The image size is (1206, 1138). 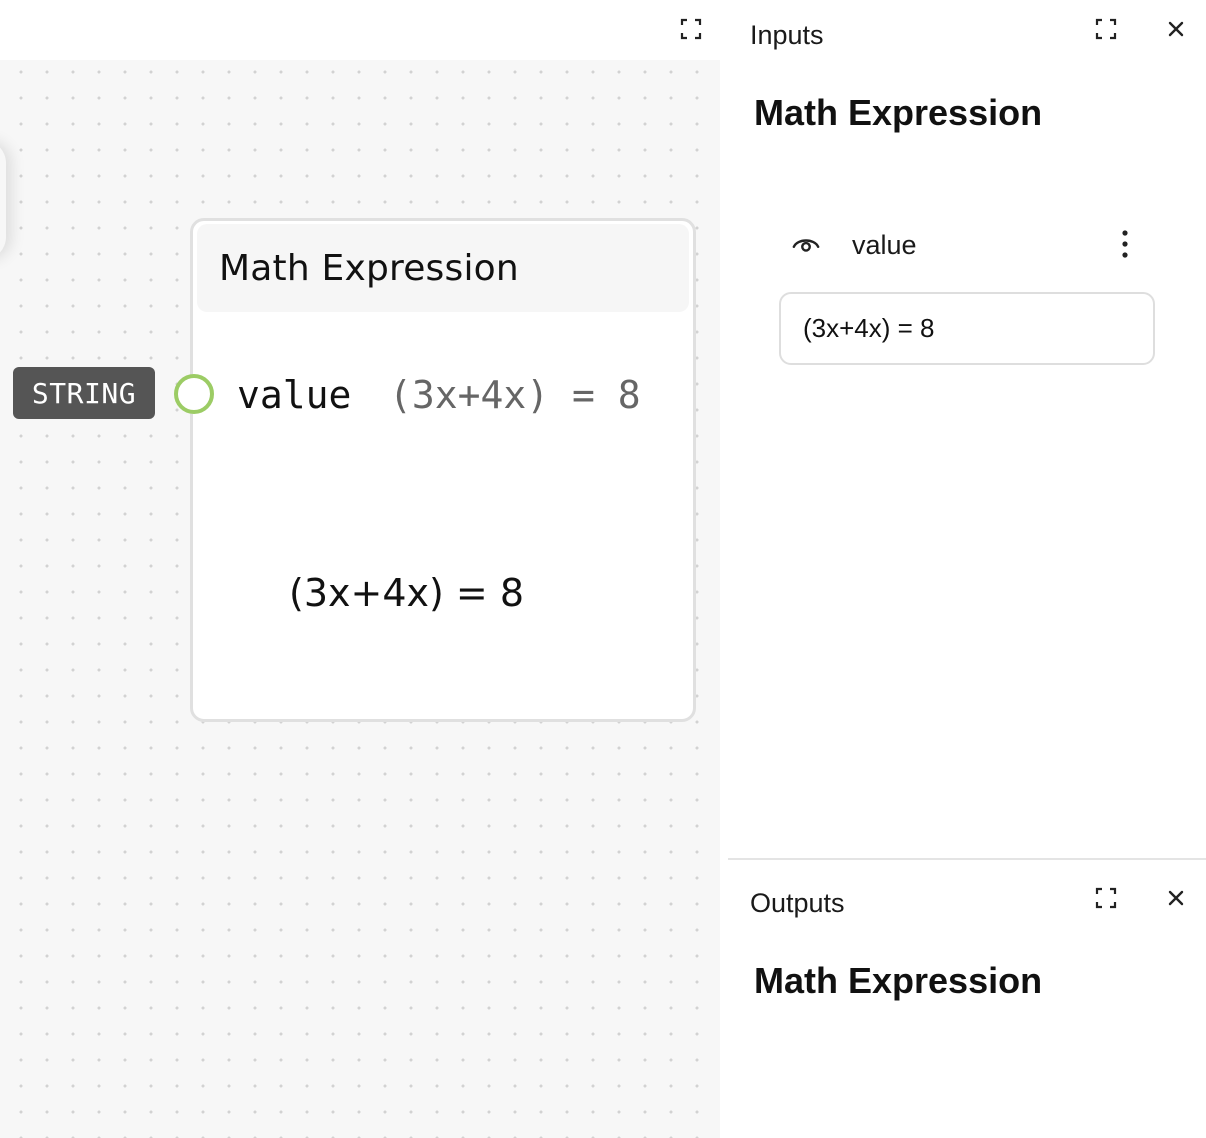 I want to click on inputs-fullscreen-button, so click(x=1106, y=29).